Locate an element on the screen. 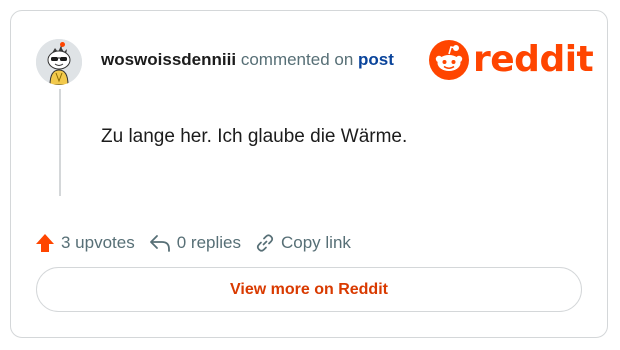 Image resolution: width=620 pixels, height=350 pixels. comment-header: woswoissdenniii commented on post is located at coordinates (247, 60).